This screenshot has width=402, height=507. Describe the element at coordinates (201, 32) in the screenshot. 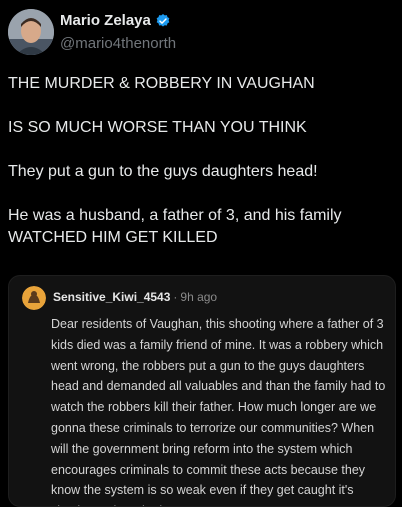

I see `post-header: Mario Zelaya @mario4thenorth` at that location.